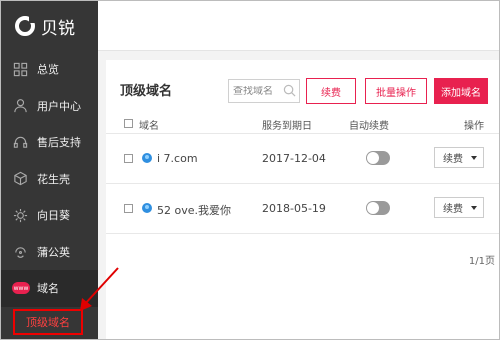  What do you see at coordinates (59, 106) in the screenshot?
I see `sidebar-item-label: 用户中心` at bounding box center [59, 106].